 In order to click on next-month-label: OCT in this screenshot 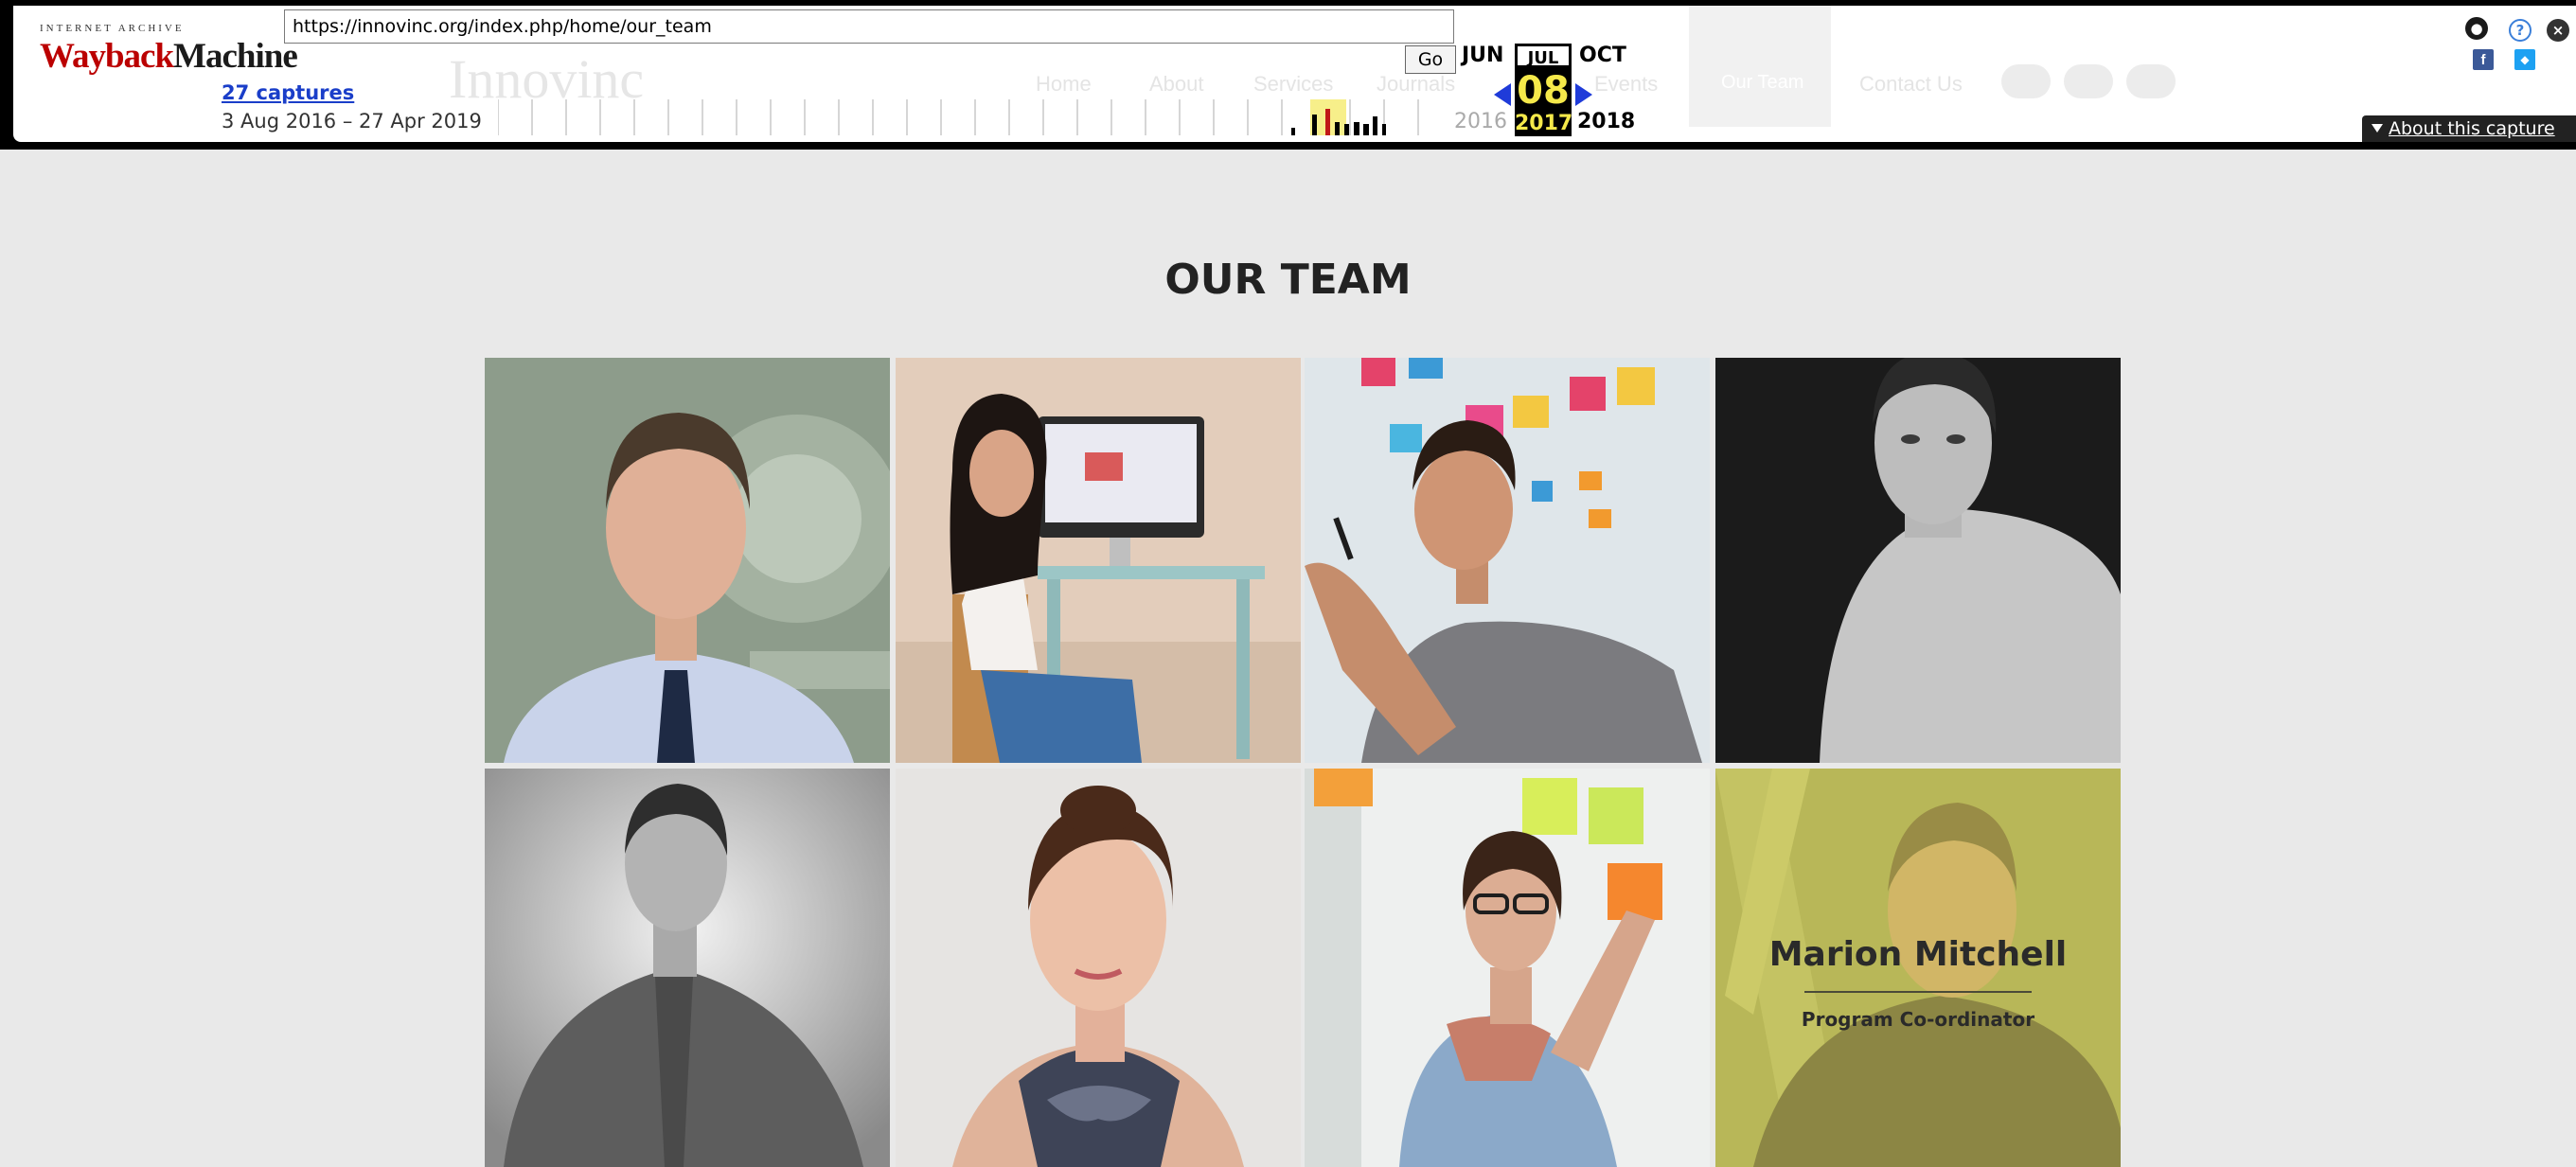, I will do `click(1603, 55)`.